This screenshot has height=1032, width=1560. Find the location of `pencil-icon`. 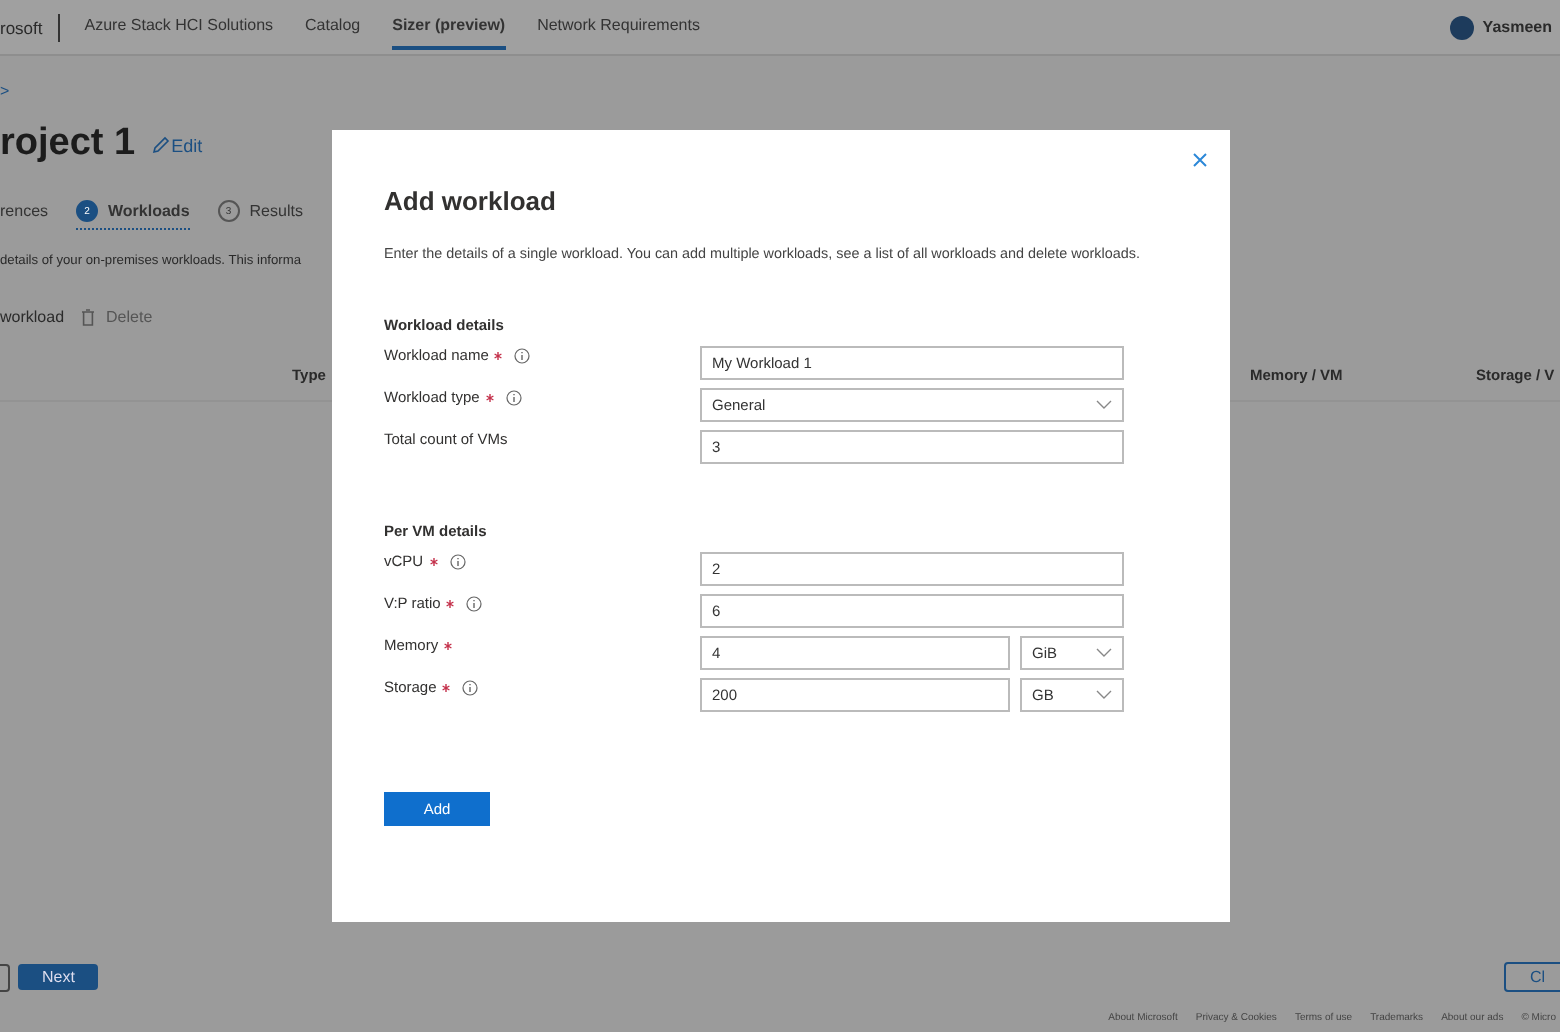

pencil-icon is located at coordinates (160, 145).